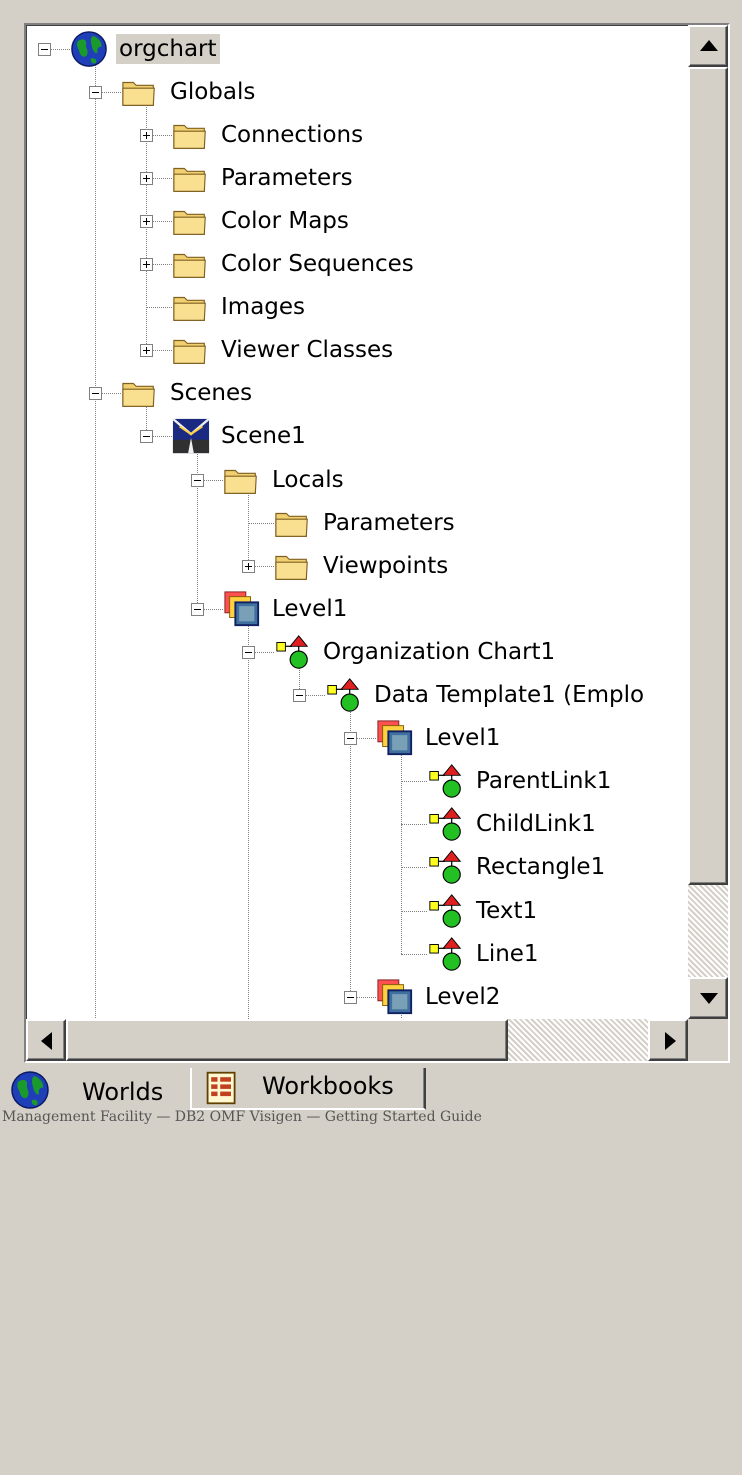  I want to click on tree-node-viewpoints: Viewpoints, so click(385, 566).